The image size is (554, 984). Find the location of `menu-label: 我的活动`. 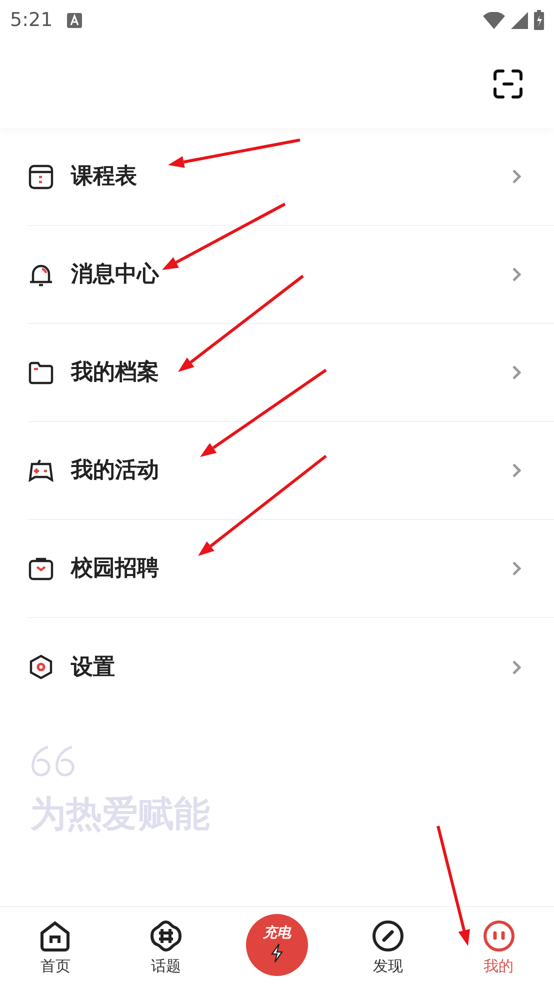

menu-label: 我的活动 is located at coordinates (115, 471).